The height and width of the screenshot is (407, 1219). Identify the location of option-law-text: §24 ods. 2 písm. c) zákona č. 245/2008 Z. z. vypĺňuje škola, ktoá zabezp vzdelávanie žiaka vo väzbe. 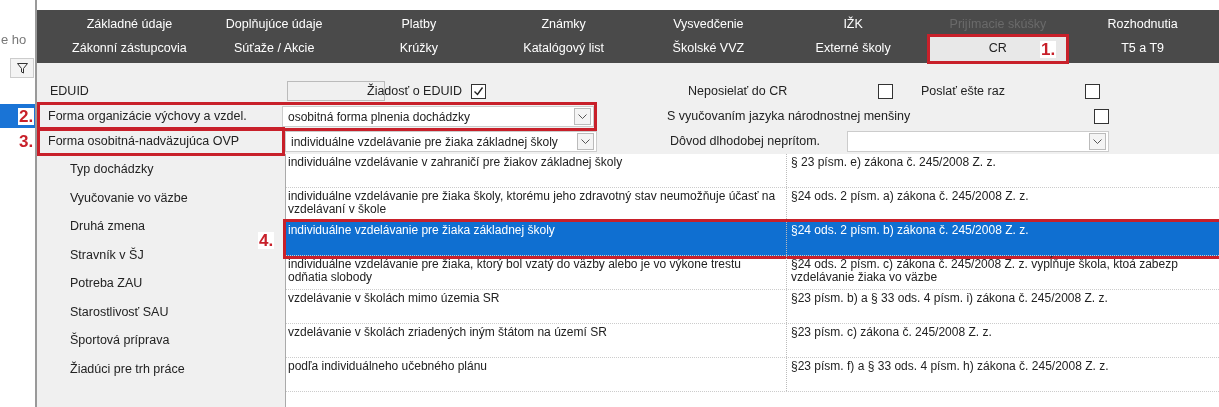
(1002, 272).